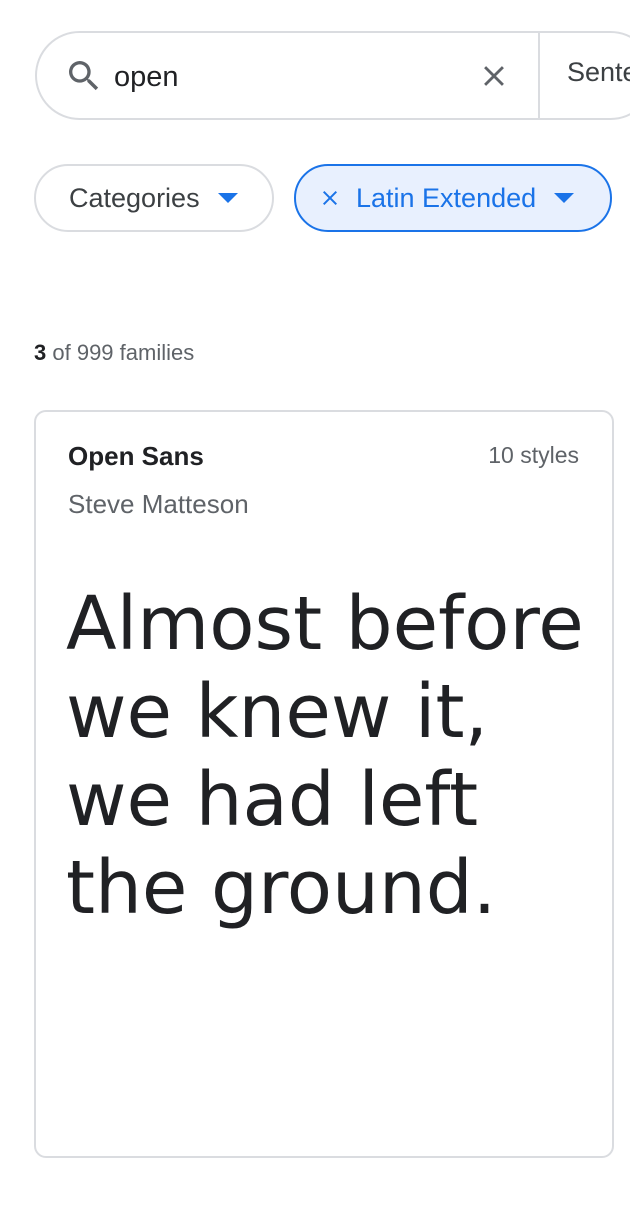  I want to click on latin-extended-filter-chip: Latin Extended, so click(453, 198).